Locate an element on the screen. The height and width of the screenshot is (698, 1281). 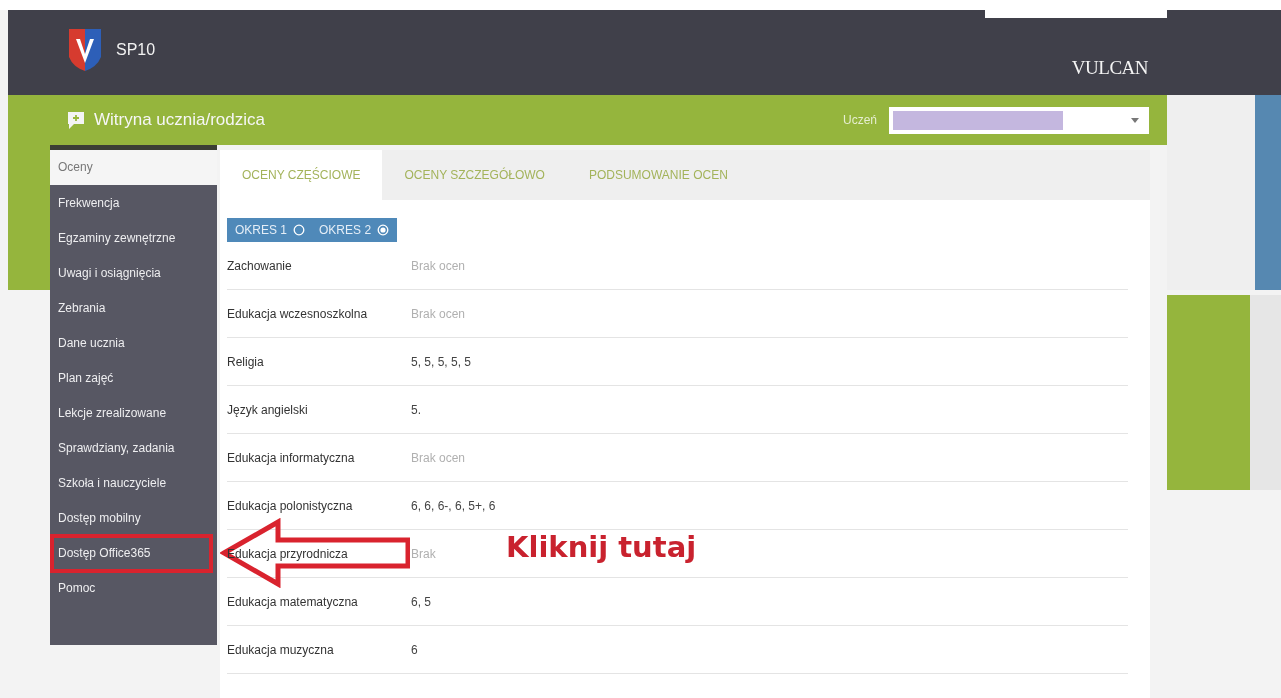
period-label: OKRES 2 is located at coordinates (345, 230).